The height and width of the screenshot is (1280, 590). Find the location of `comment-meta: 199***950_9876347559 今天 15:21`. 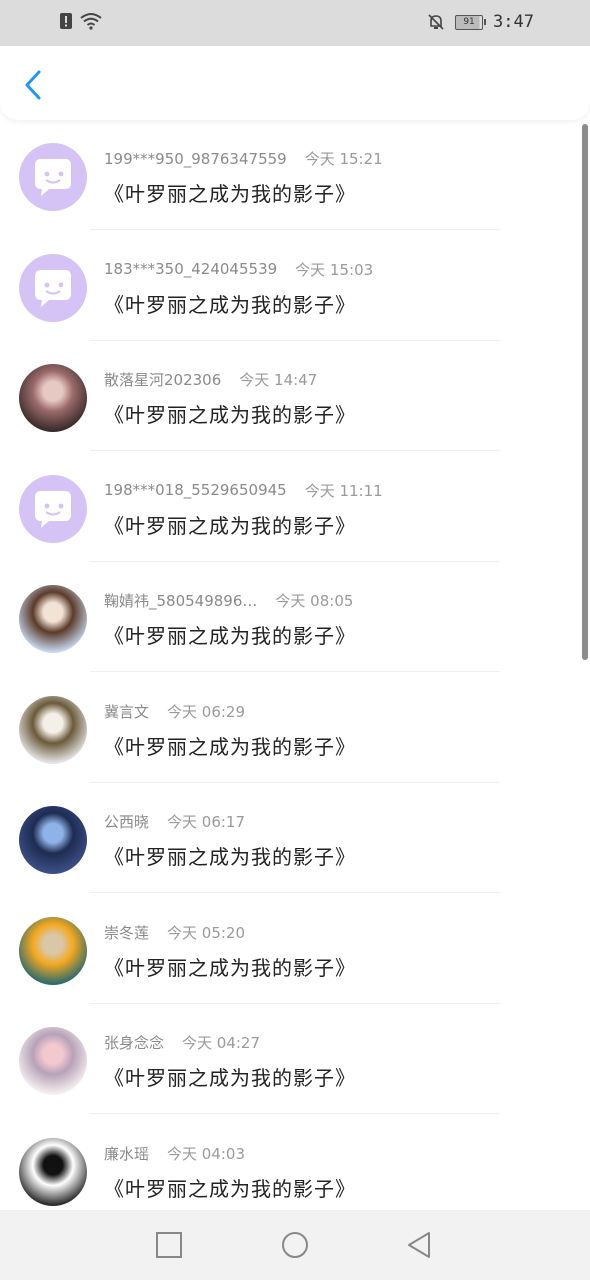

comment-meta: 199***950_9876347559 今天 15:21 is located at coordinates (243, 158).